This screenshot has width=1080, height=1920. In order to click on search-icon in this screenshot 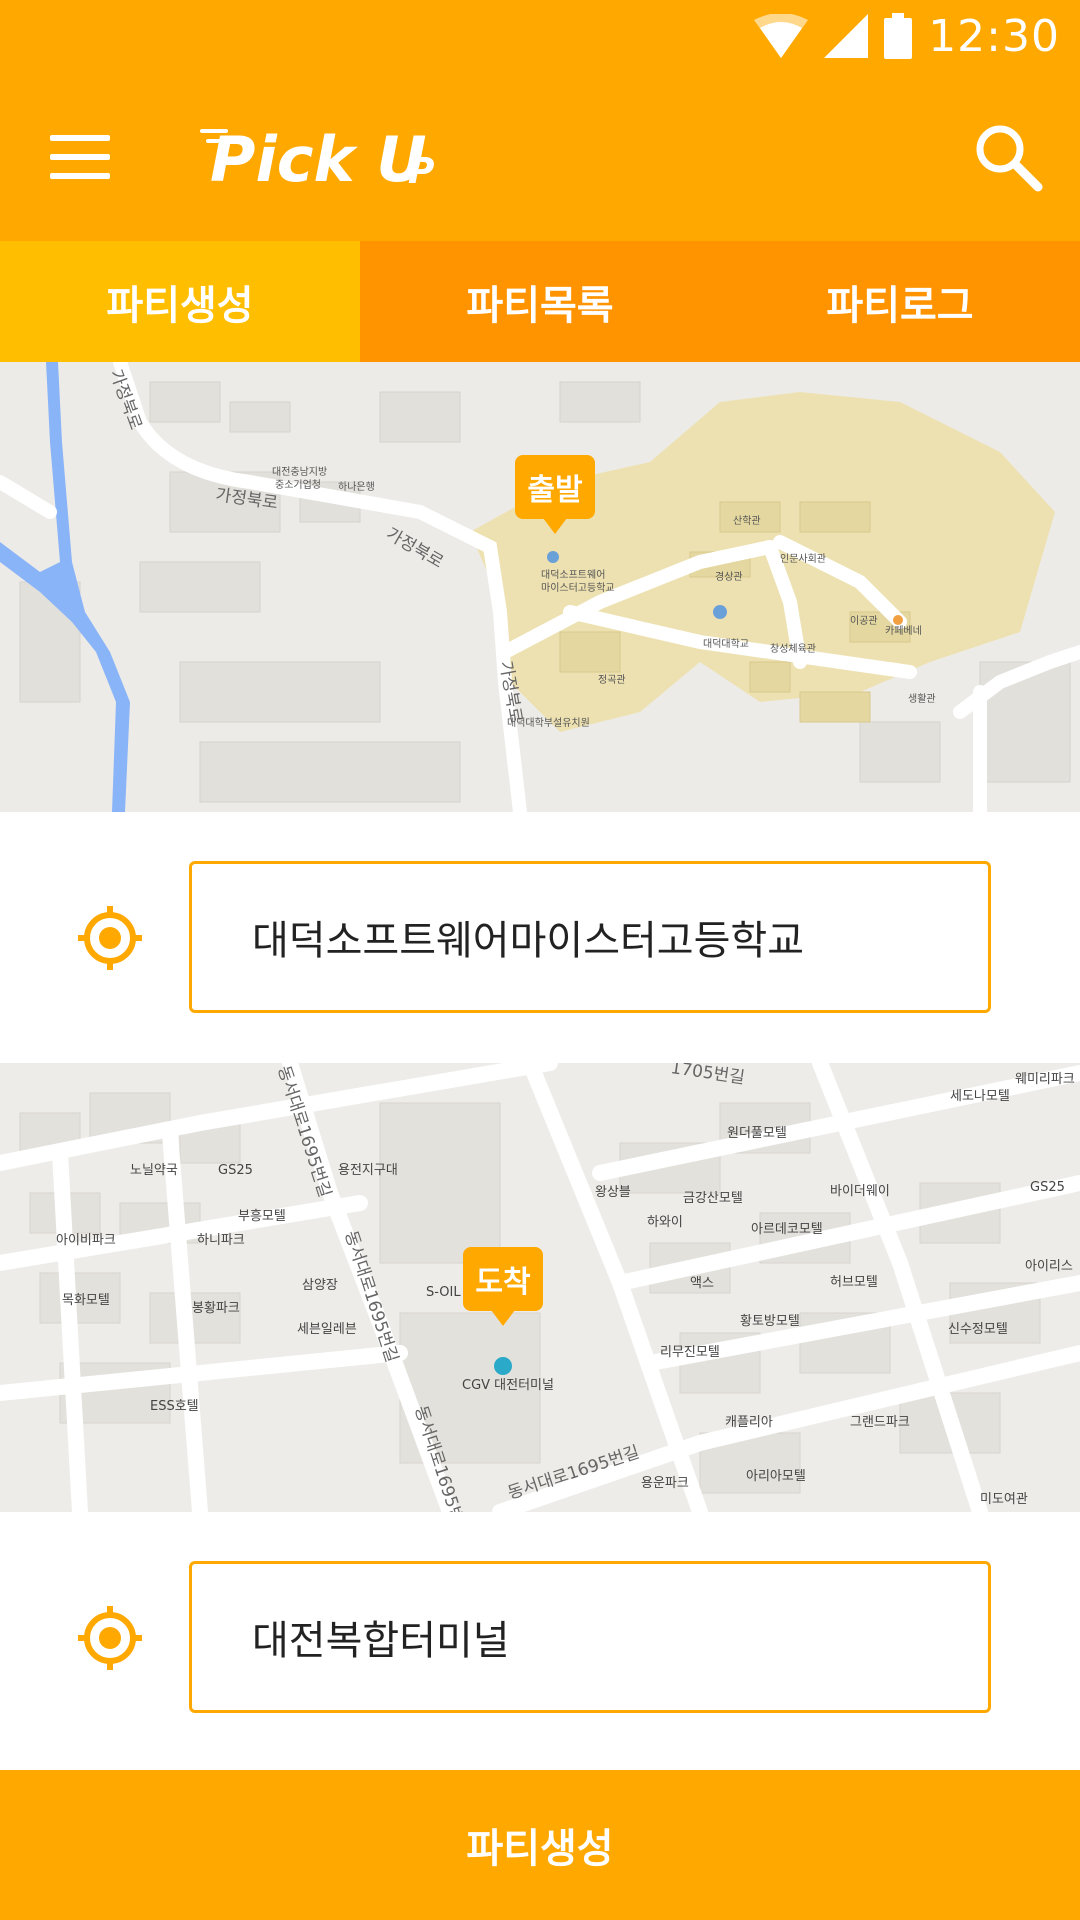, I will do `click(1008, 157)`.